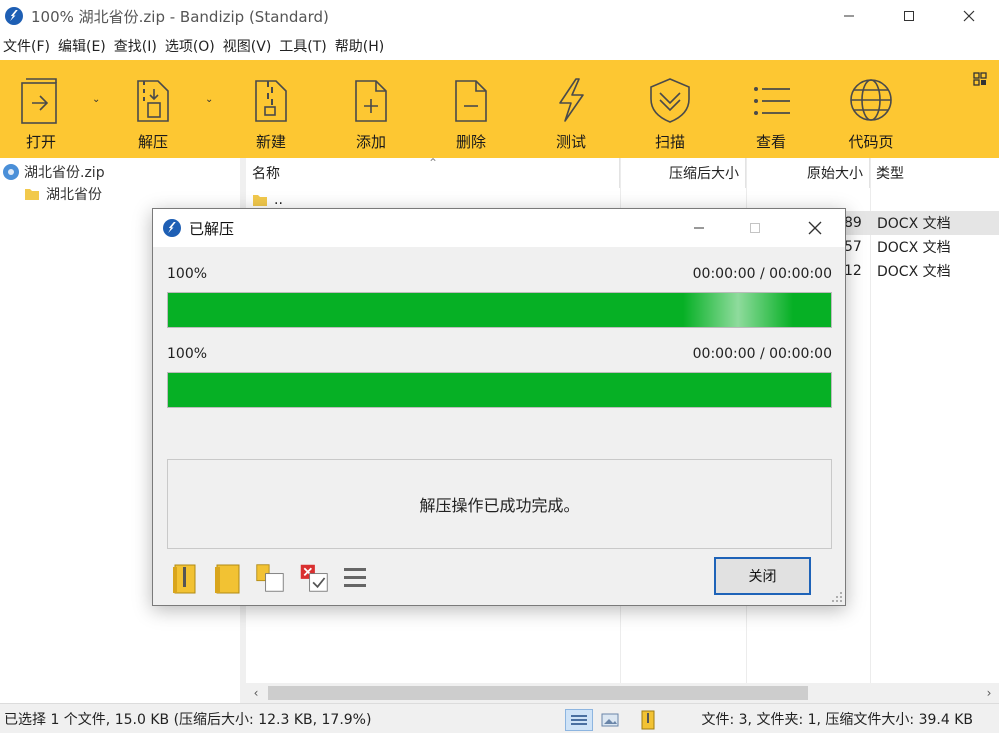 This screenshot has width=999, height=733. I want to click on new-archive-button: 新建, so click(271, 109).